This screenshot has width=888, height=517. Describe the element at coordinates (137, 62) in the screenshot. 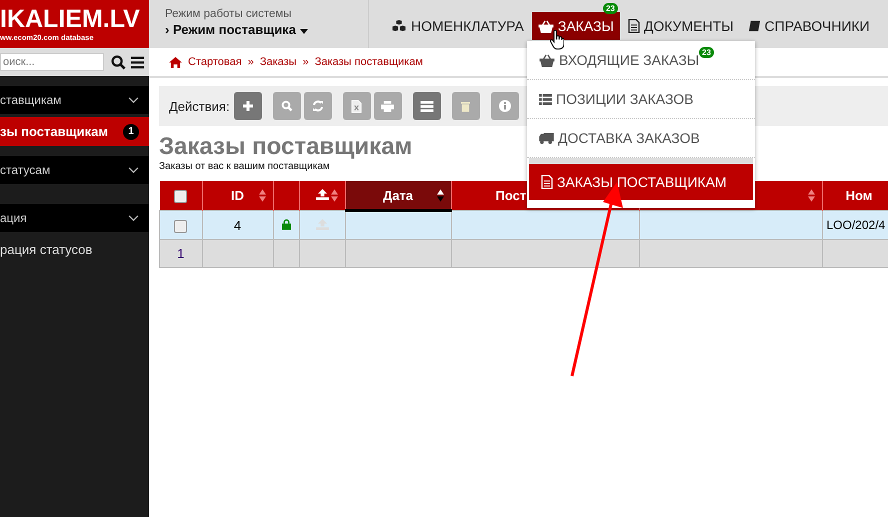

I see `menu-icon` at that location.